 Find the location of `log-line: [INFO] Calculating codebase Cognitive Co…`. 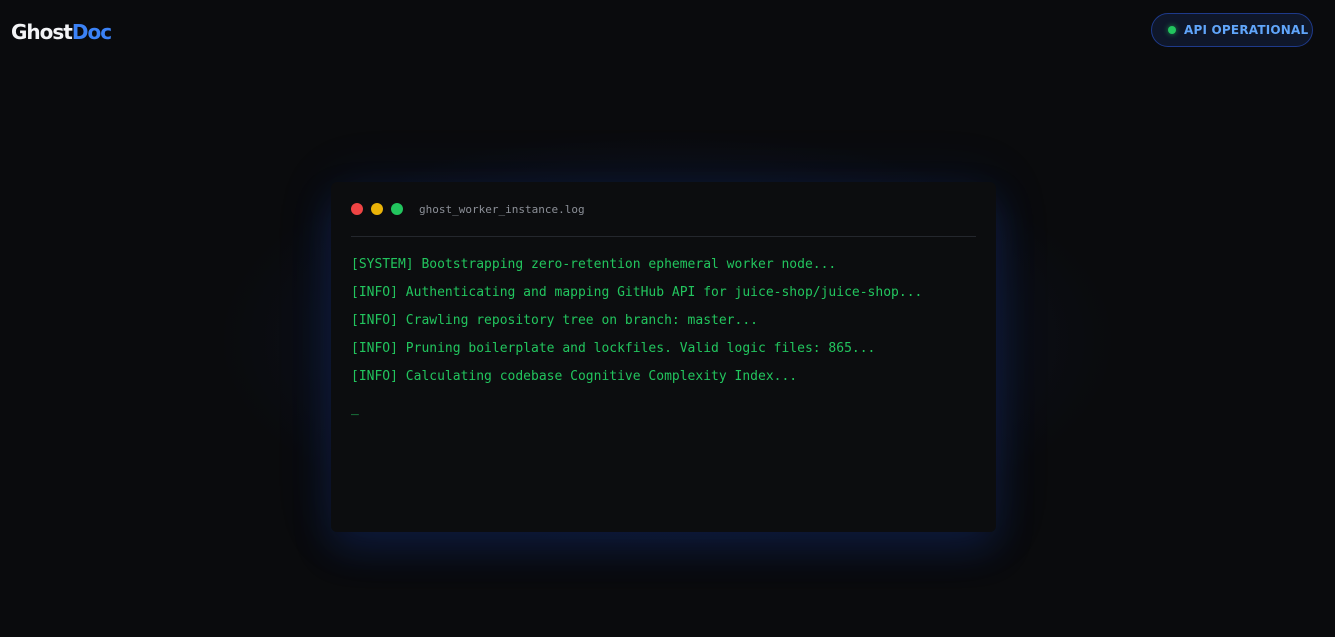

log-line: [INFO] Calculating codebase Cognitive Co… is located at coordinates (574, 376).